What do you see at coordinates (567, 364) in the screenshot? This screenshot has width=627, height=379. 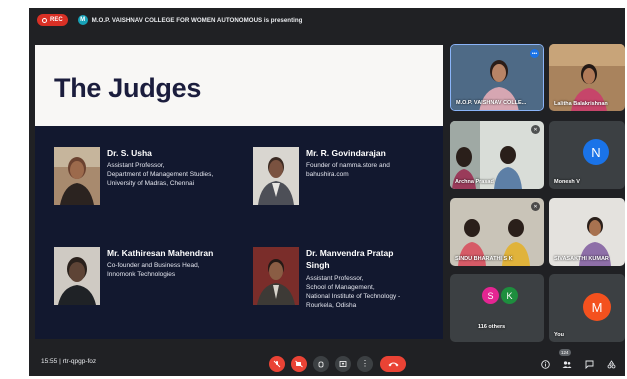 I see `people-icon` at bounding box center [567, 364].